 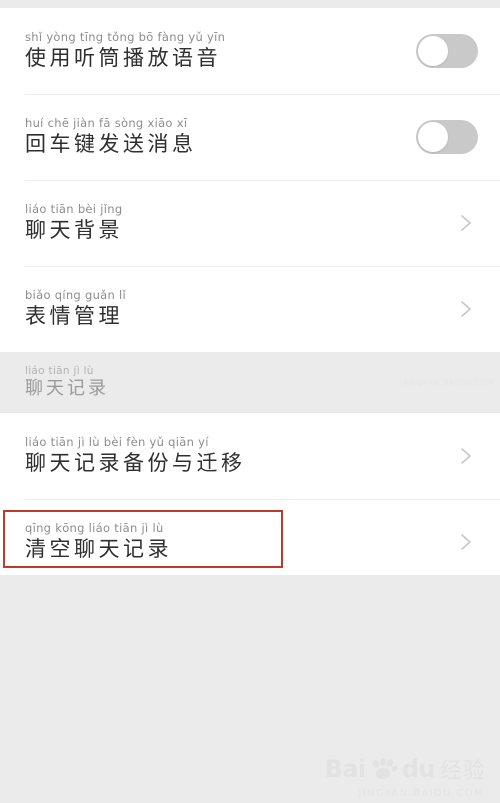 What do you see at coordinates (76, 295) in the screenshot?
I see `row-pinyin: biǎo qíng guǎn lǐ` at bounding box center [76, 295].